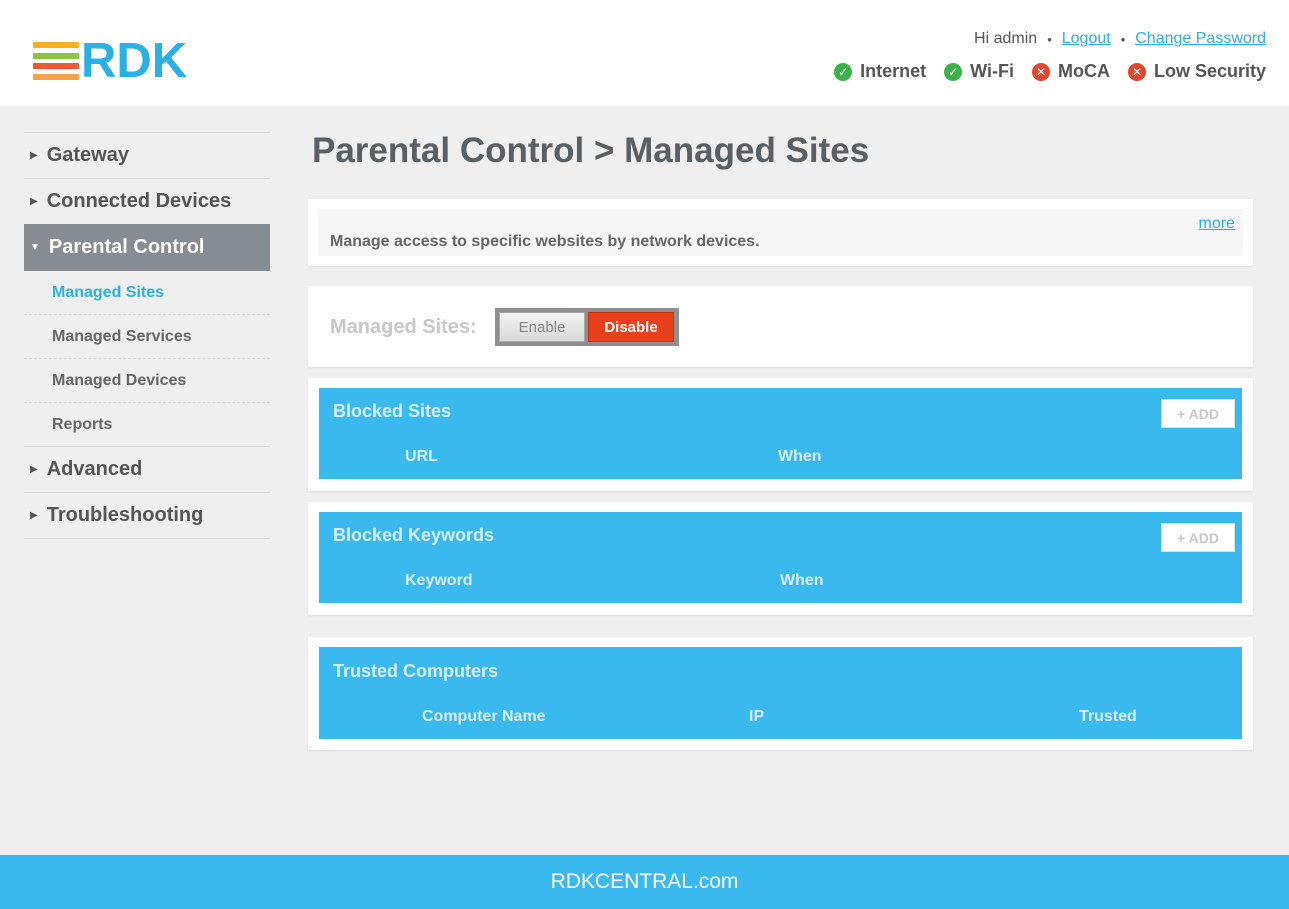 The image size is (1289, 909). Describe the element at coordinates (484, 716) in the screenshot. I see `column-header-computer-name: Computer Name` at that location.